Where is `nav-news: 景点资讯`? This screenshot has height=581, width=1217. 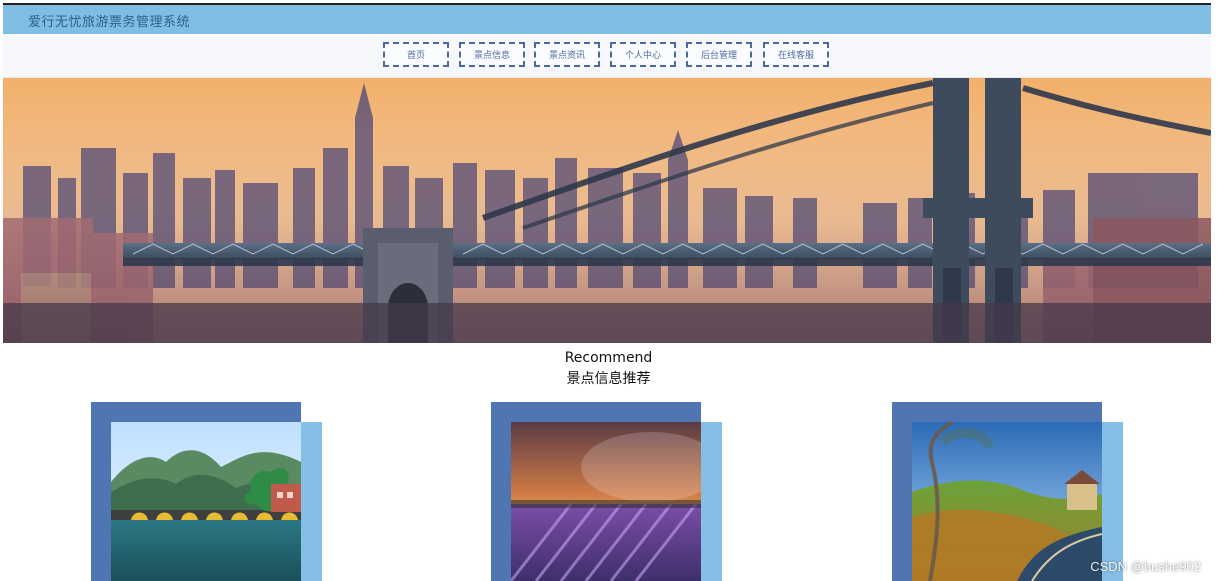
nav-news: 景点资讯 is located at coordinates (567, 54).